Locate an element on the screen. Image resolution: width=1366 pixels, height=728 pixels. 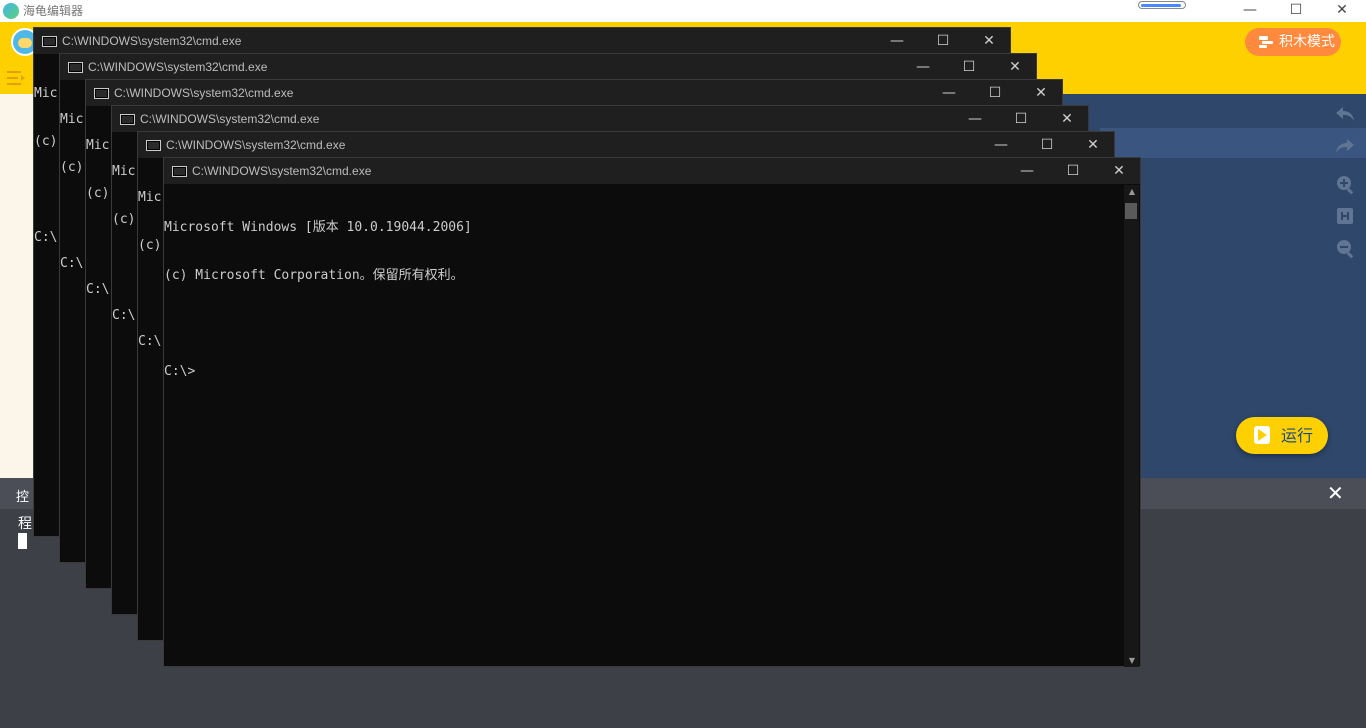
left-sidebar is located at coordinates (17, 286).